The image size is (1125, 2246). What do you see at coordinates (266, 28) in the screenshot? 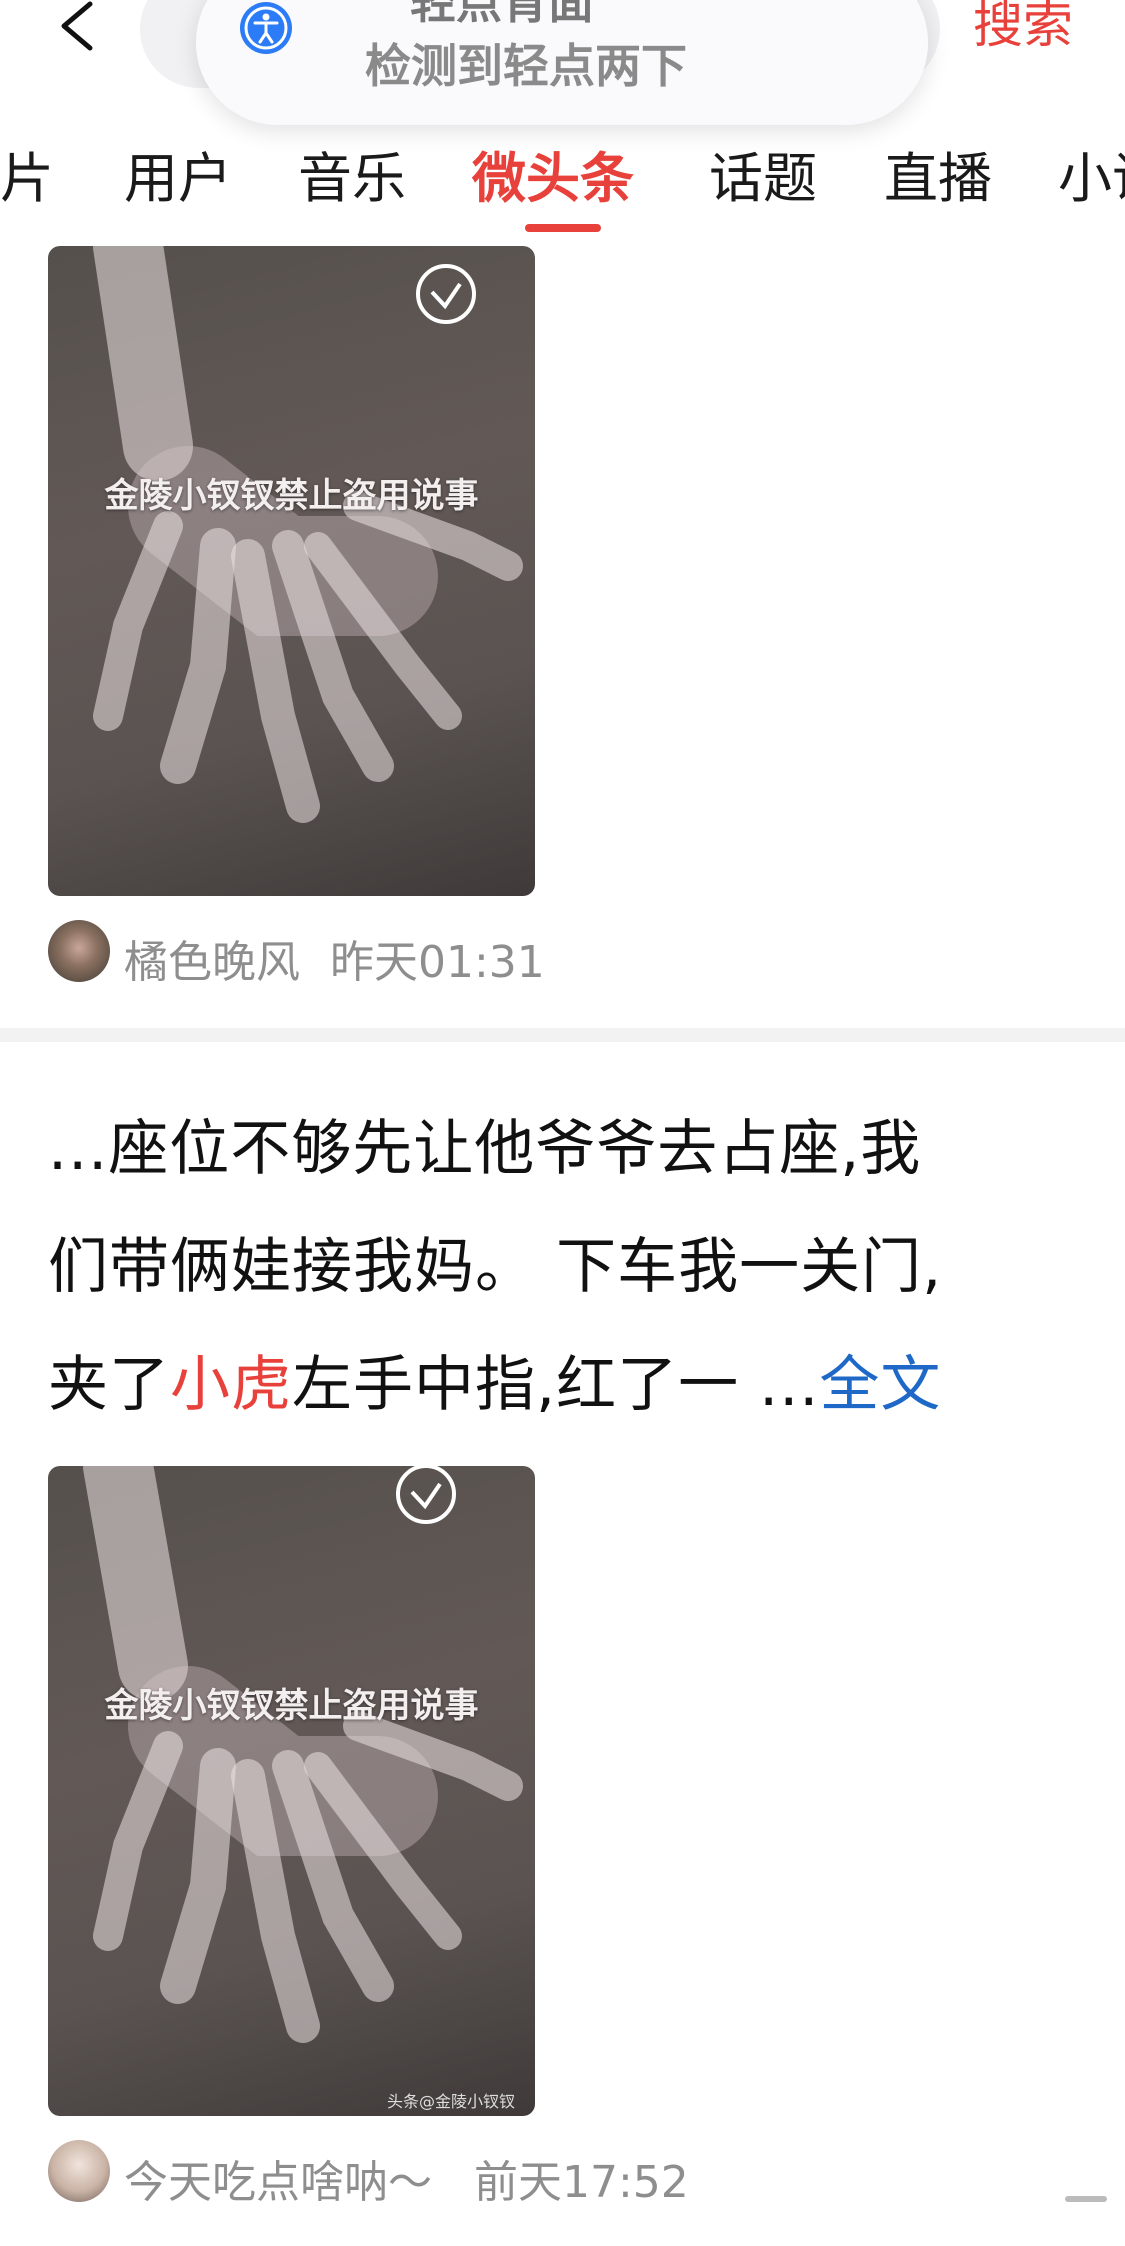
I see `accessibility-icon` at bounding box center [266, 28].